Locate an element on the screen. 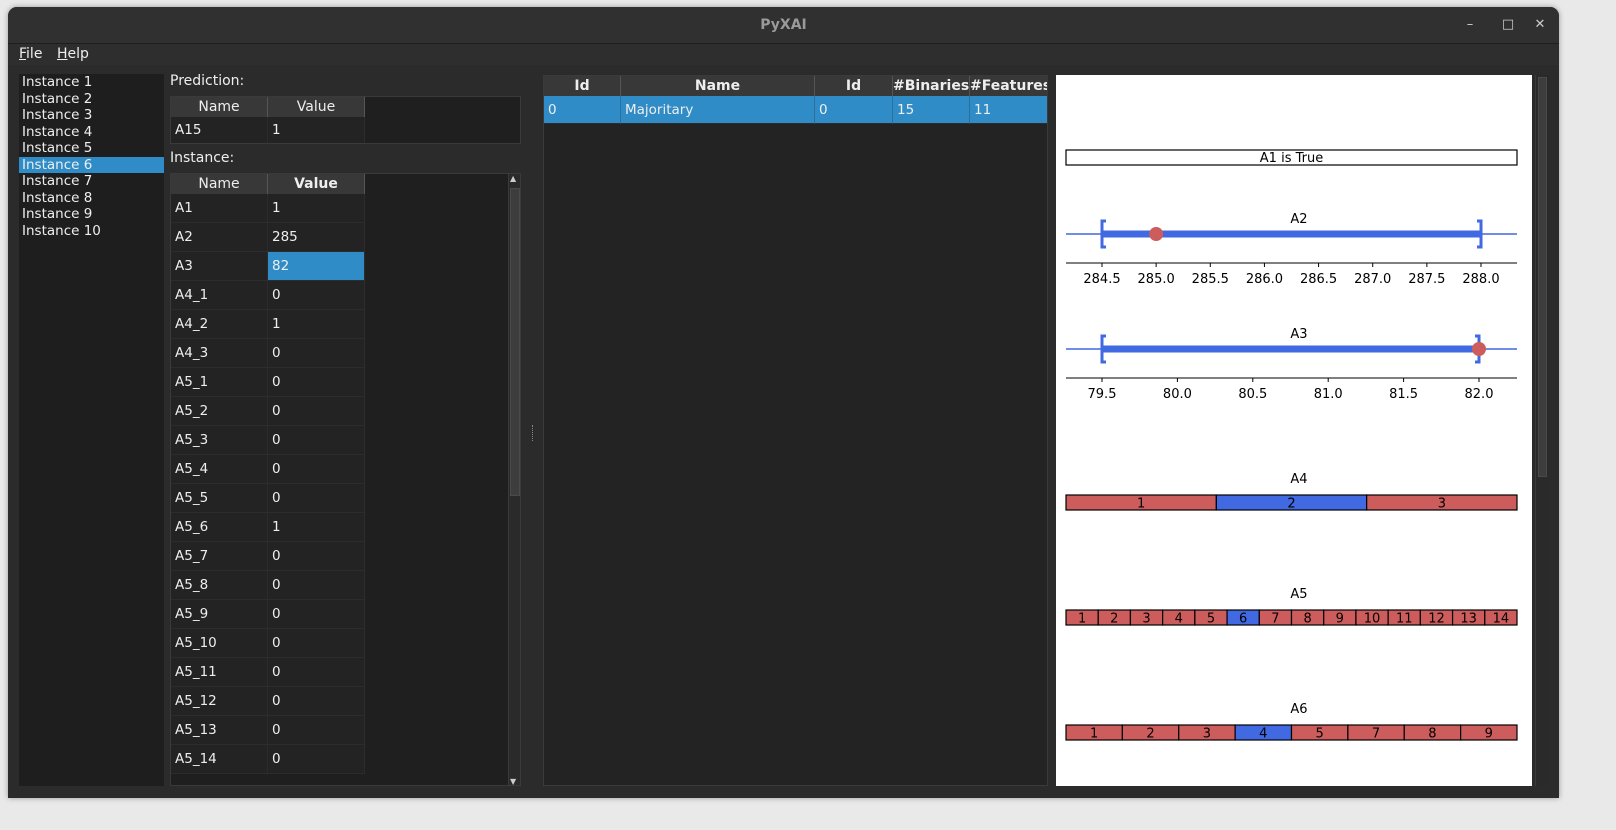 This screenshot has height=830, width=1616. instance-name-cell: A5_14 is located at coordinates (219, 759).